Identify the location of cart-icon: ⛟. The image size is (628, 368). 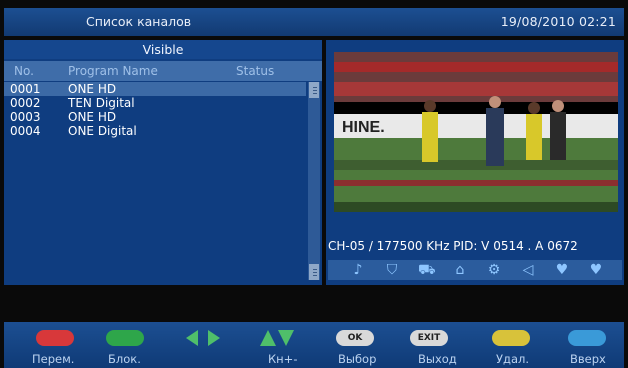
(427, 270).